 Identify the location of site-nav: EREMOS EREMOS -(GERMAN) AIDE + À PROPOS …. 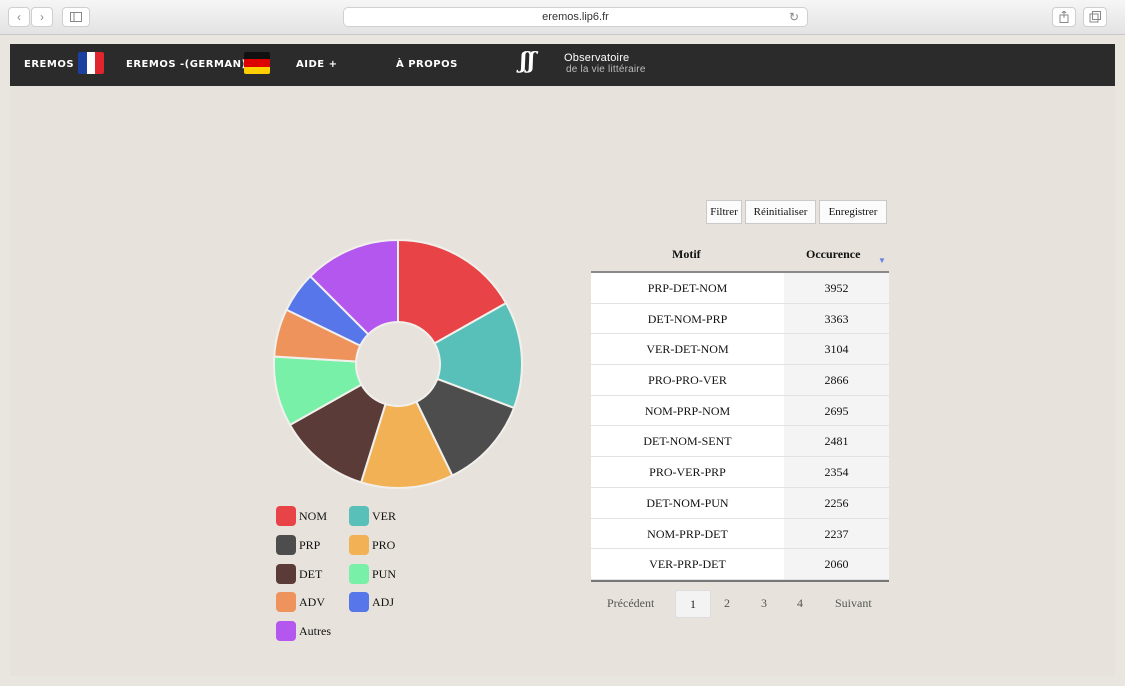
(562, 65).